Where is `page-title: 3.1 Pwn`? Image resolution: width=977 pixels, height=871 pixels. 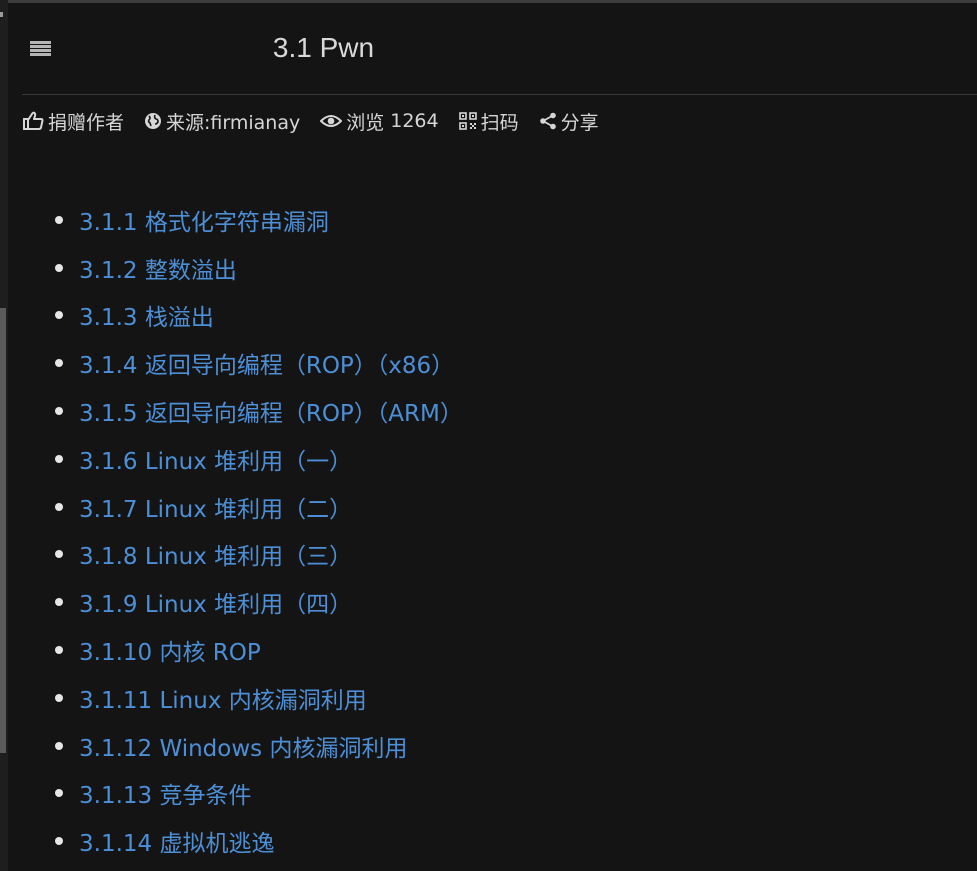 page-title: 3.1 Pwn is located at coordinates (323, 47).